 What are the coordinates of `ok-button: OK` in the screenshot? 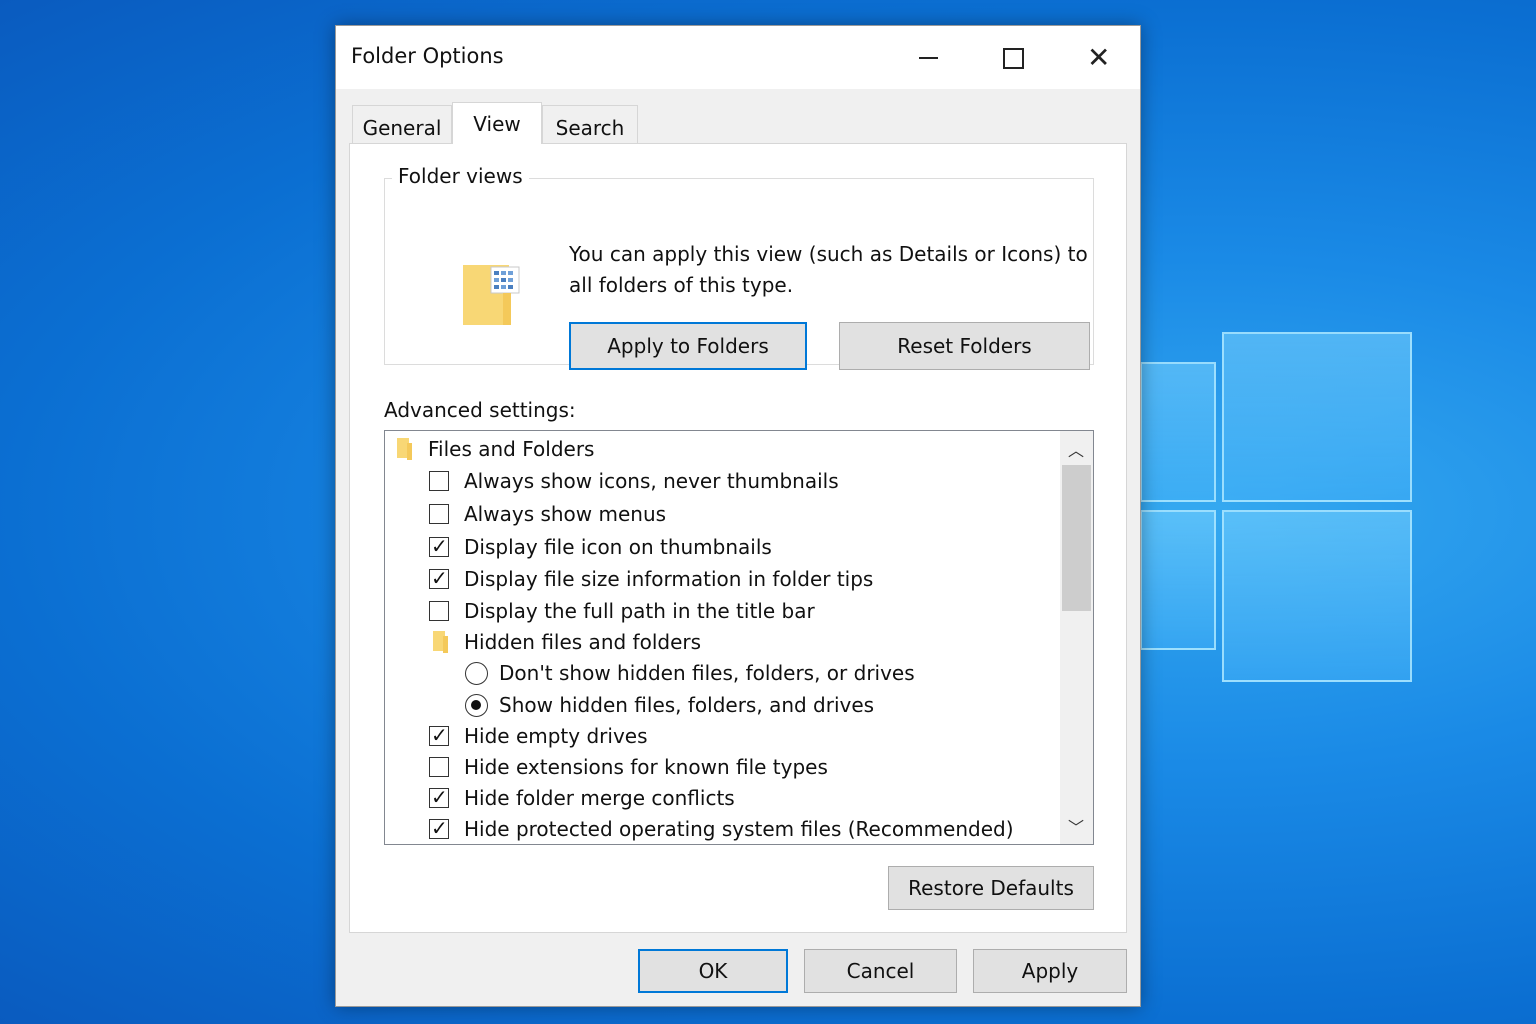 It's located at (713, 971).